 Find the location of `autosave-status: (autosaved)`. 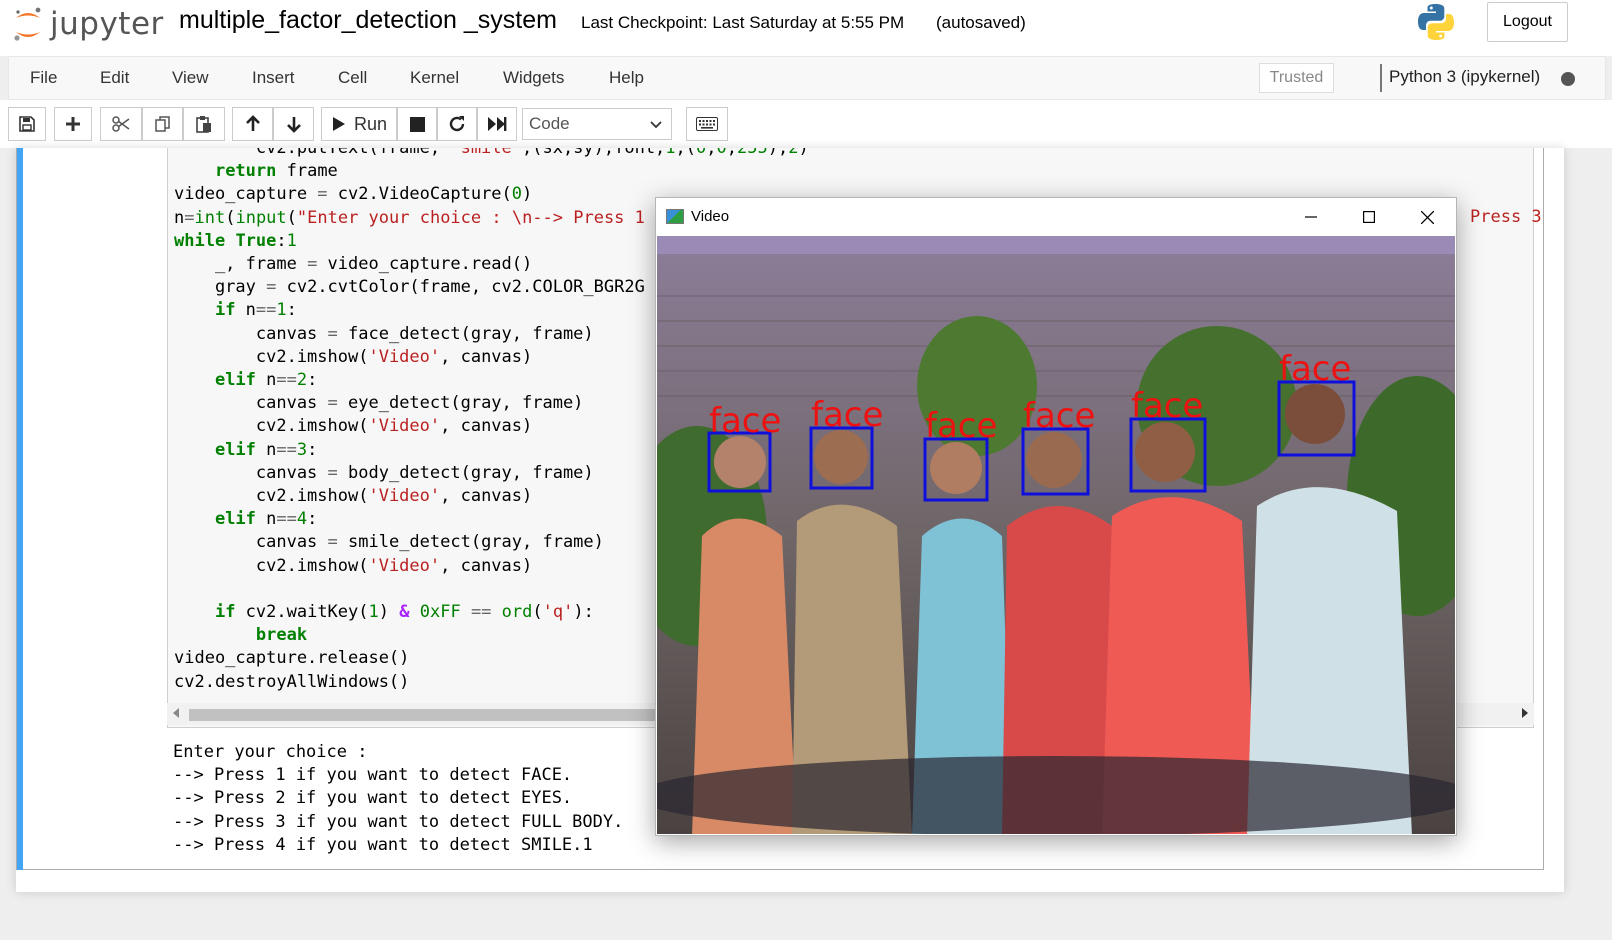

autosave-status: (autosaved) is located at coordinates (981, 22).